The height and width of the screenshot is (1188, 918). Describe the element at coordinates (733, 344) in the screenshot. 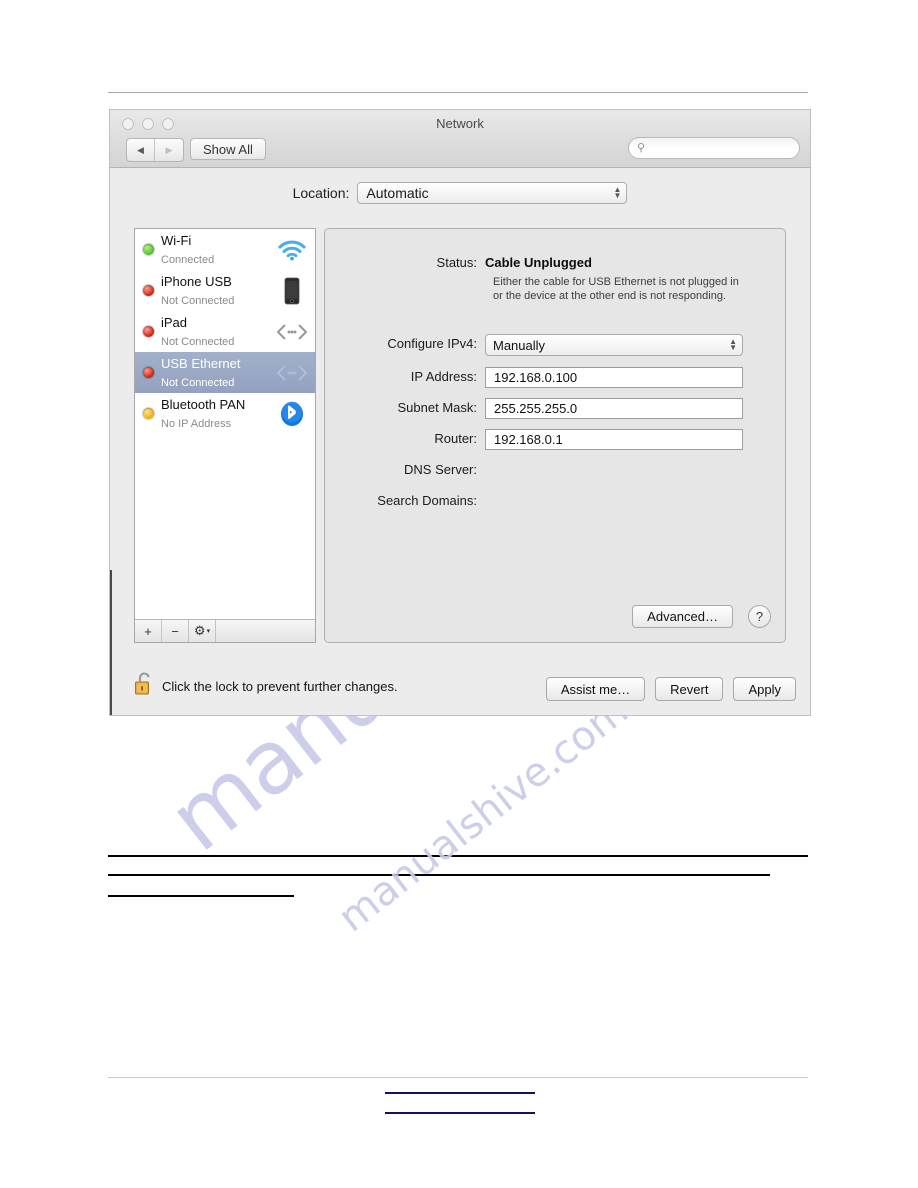

I see `configure-ipv4-stepper-icon: ▲ ▼` at that location.